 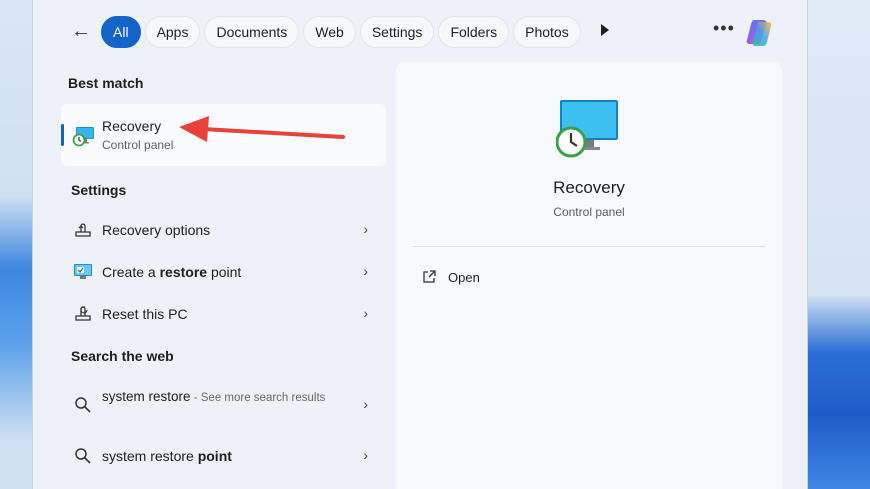 I want to click on divider, so click(x=589, y=246).